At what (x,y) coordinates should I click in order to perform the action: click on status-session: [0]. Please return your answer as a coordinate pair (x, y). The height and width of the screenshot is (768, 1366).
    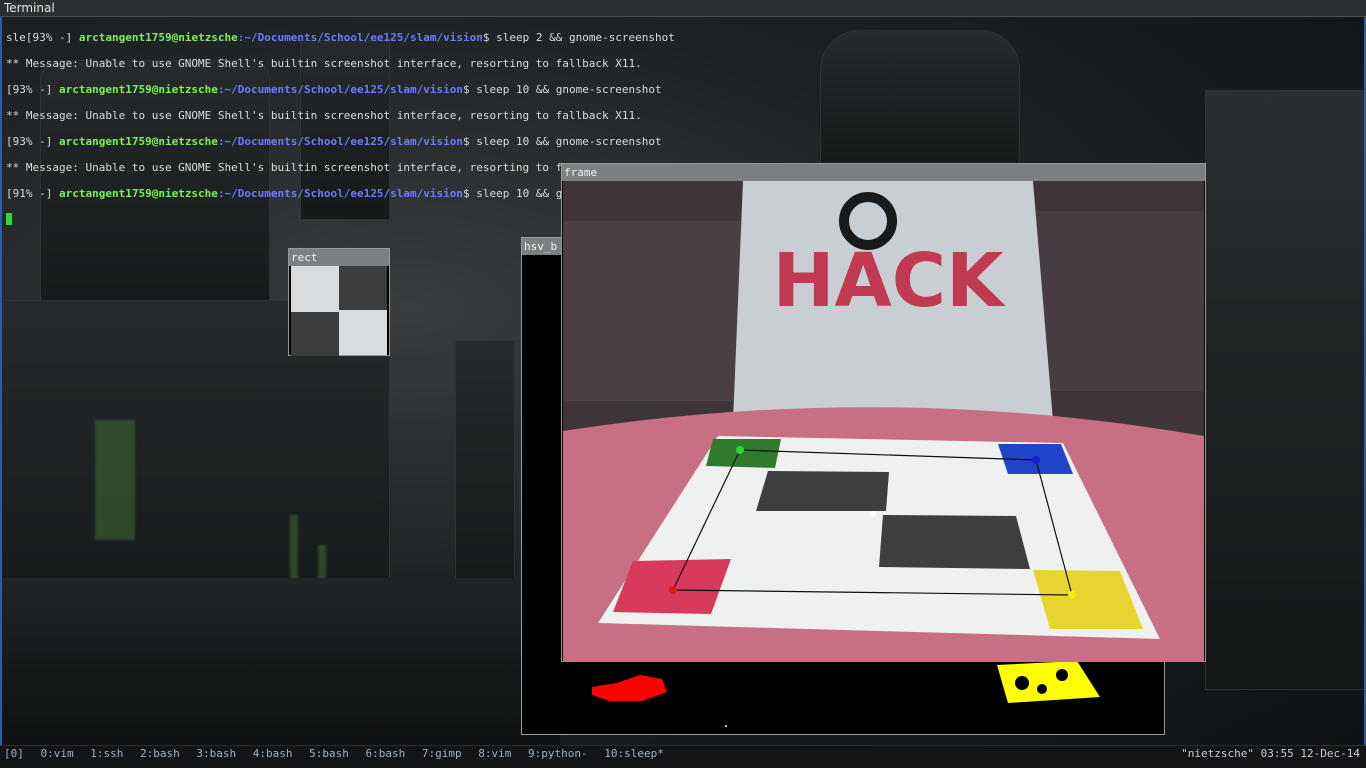
    Looking at the image, I should click on (14, 754).